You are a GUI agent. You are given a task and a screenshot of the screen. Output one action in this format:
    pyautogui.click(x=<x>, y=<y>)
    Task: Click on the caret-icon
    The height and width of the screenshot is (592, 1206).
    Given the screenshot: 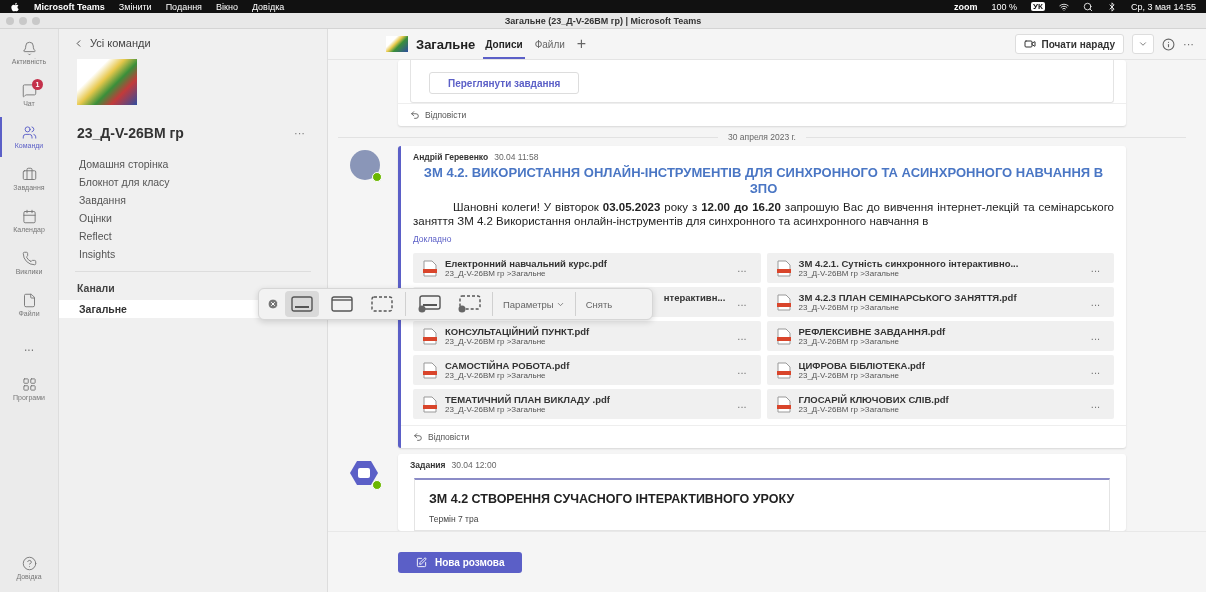 What is the action you would take?
    pyautogui.click(x=1143, y=44)
    